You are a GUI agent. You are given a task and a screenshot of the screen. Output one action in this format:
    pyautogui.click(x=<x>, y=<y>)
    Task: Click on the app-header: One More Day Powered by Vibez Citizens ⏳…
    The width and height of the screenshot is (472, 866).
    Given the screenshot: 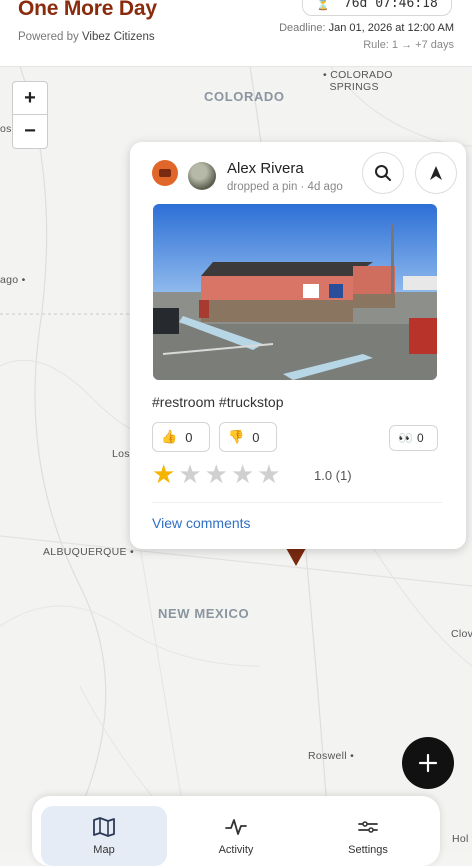 What is the action you would take?
    pyautogui.click(x=236, y=33)
    